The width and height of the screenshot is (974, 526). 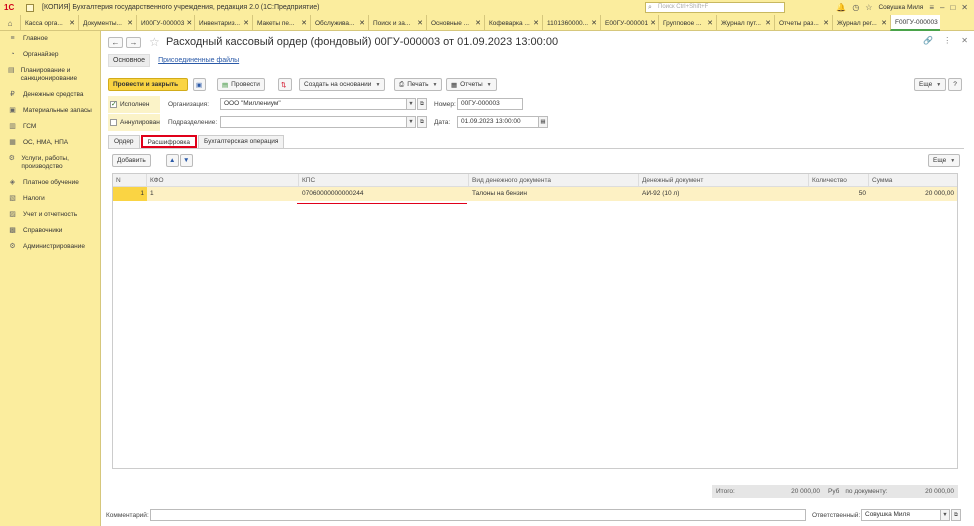 I want to click on responsible-field: Совушка Миля, so click(x=901, y=515).